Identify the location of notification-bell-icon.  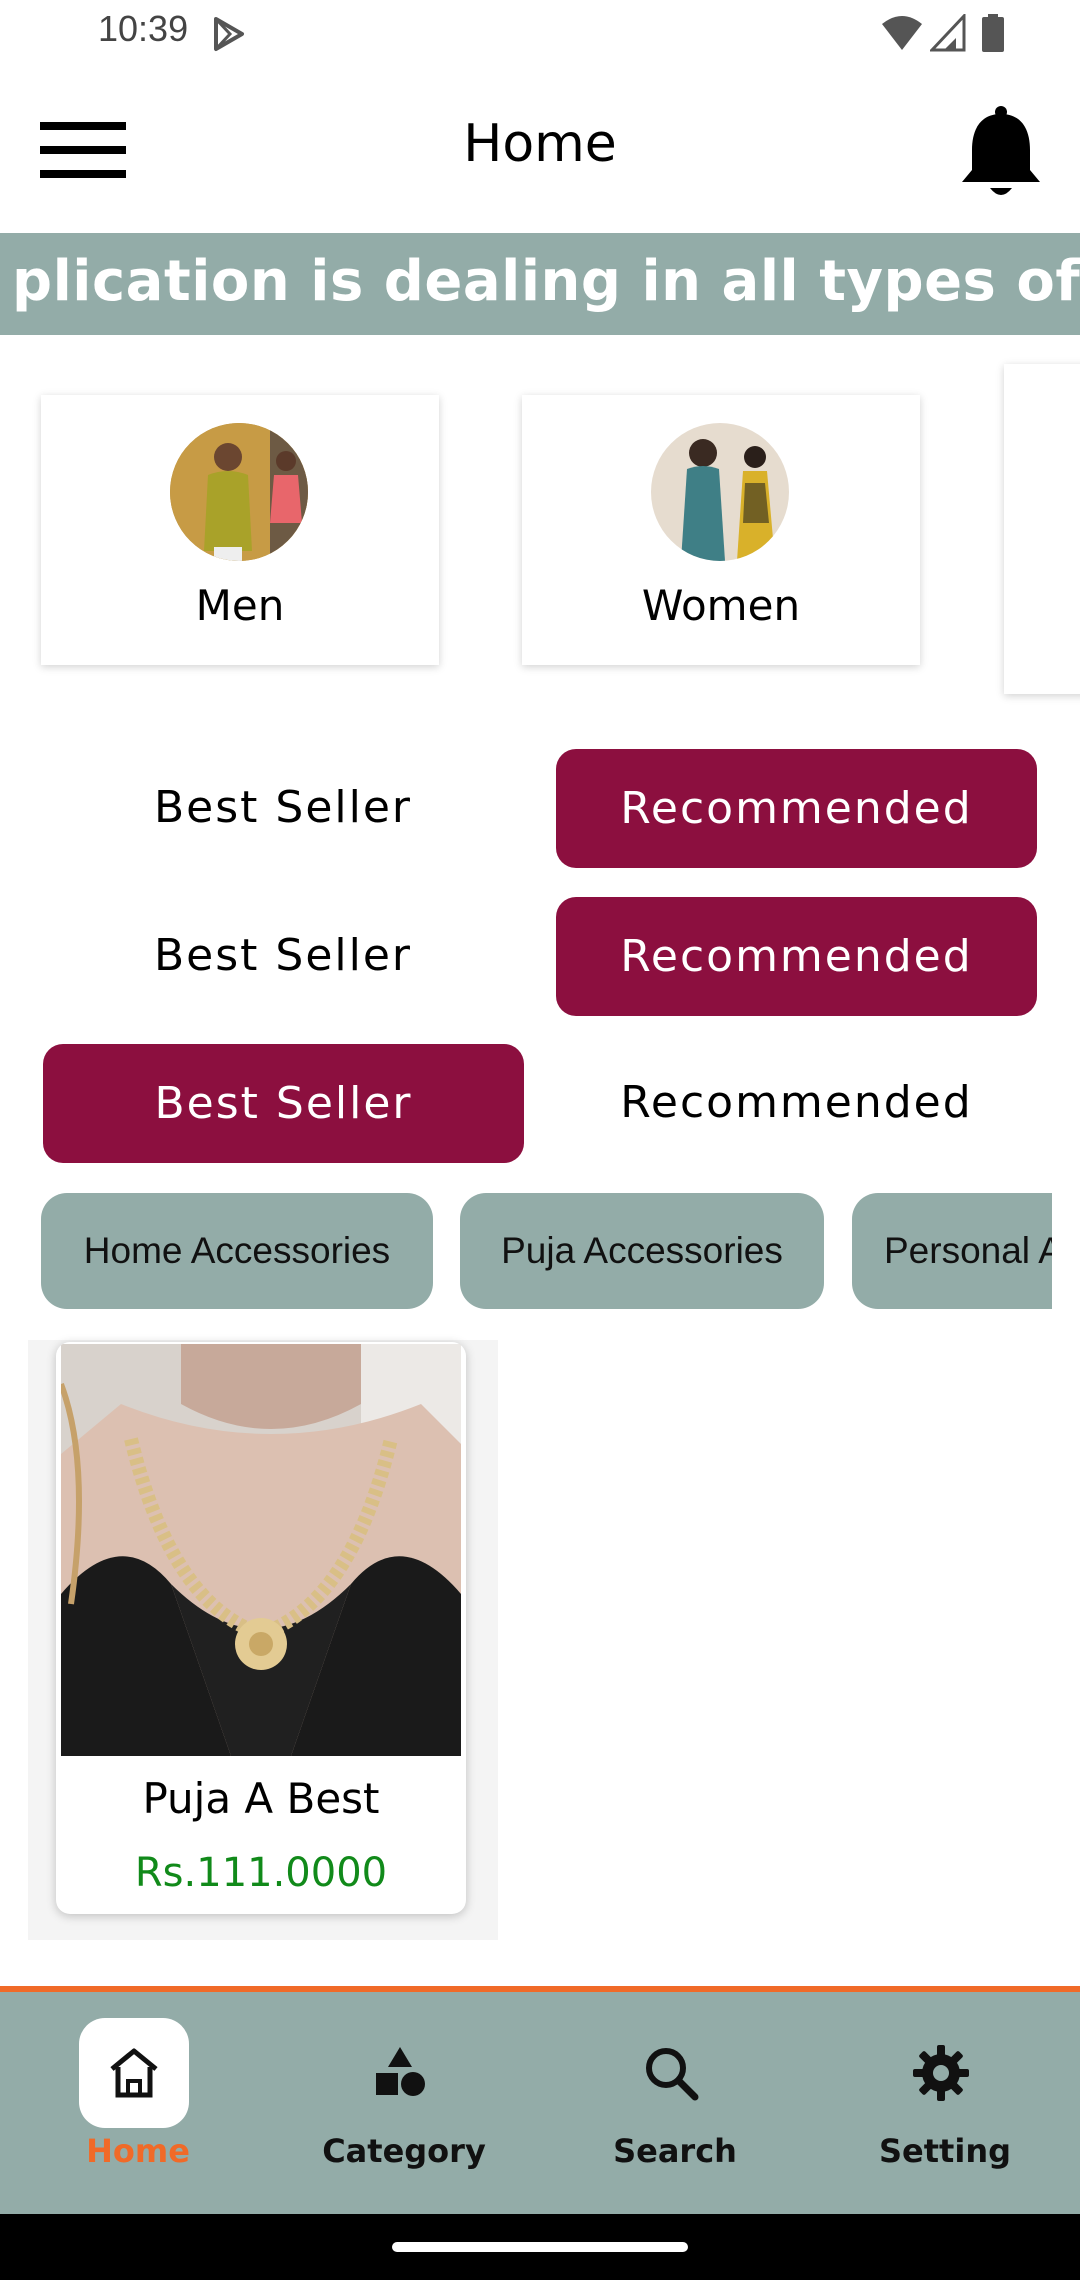
(1001, 152).